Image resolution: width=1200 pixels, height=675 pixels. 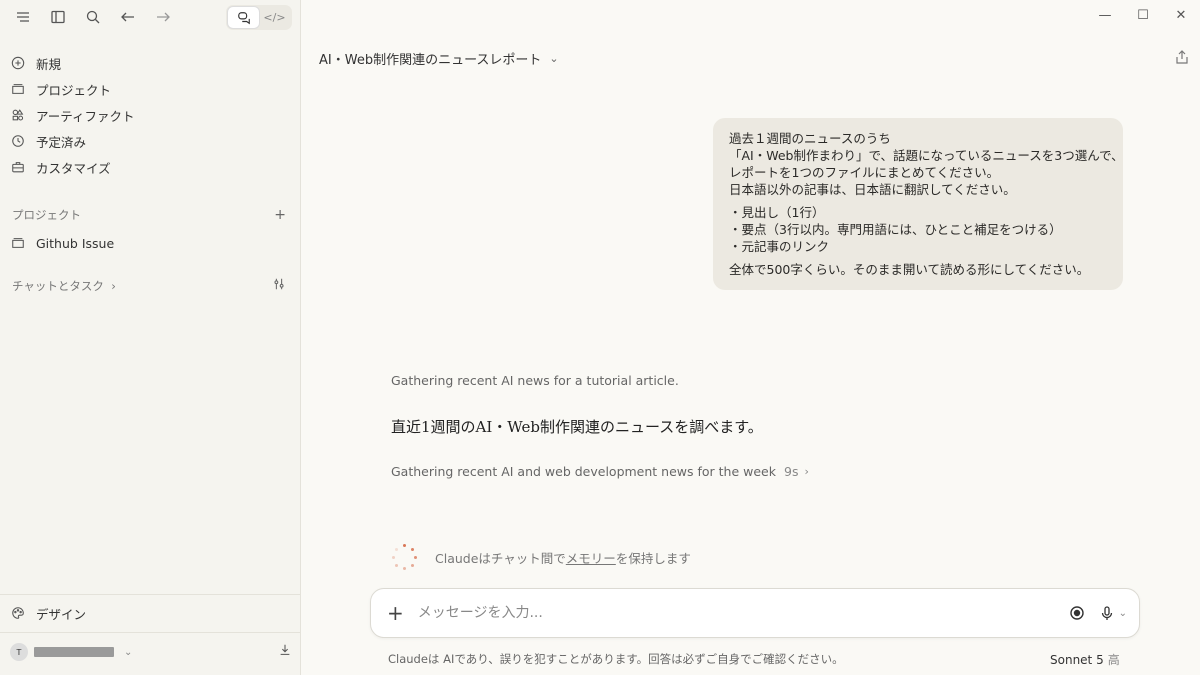 What do you see at coordinates (1105, 15) in the screenshot?
I see `minimize-icon: —` at bounding box center [1105, 15].